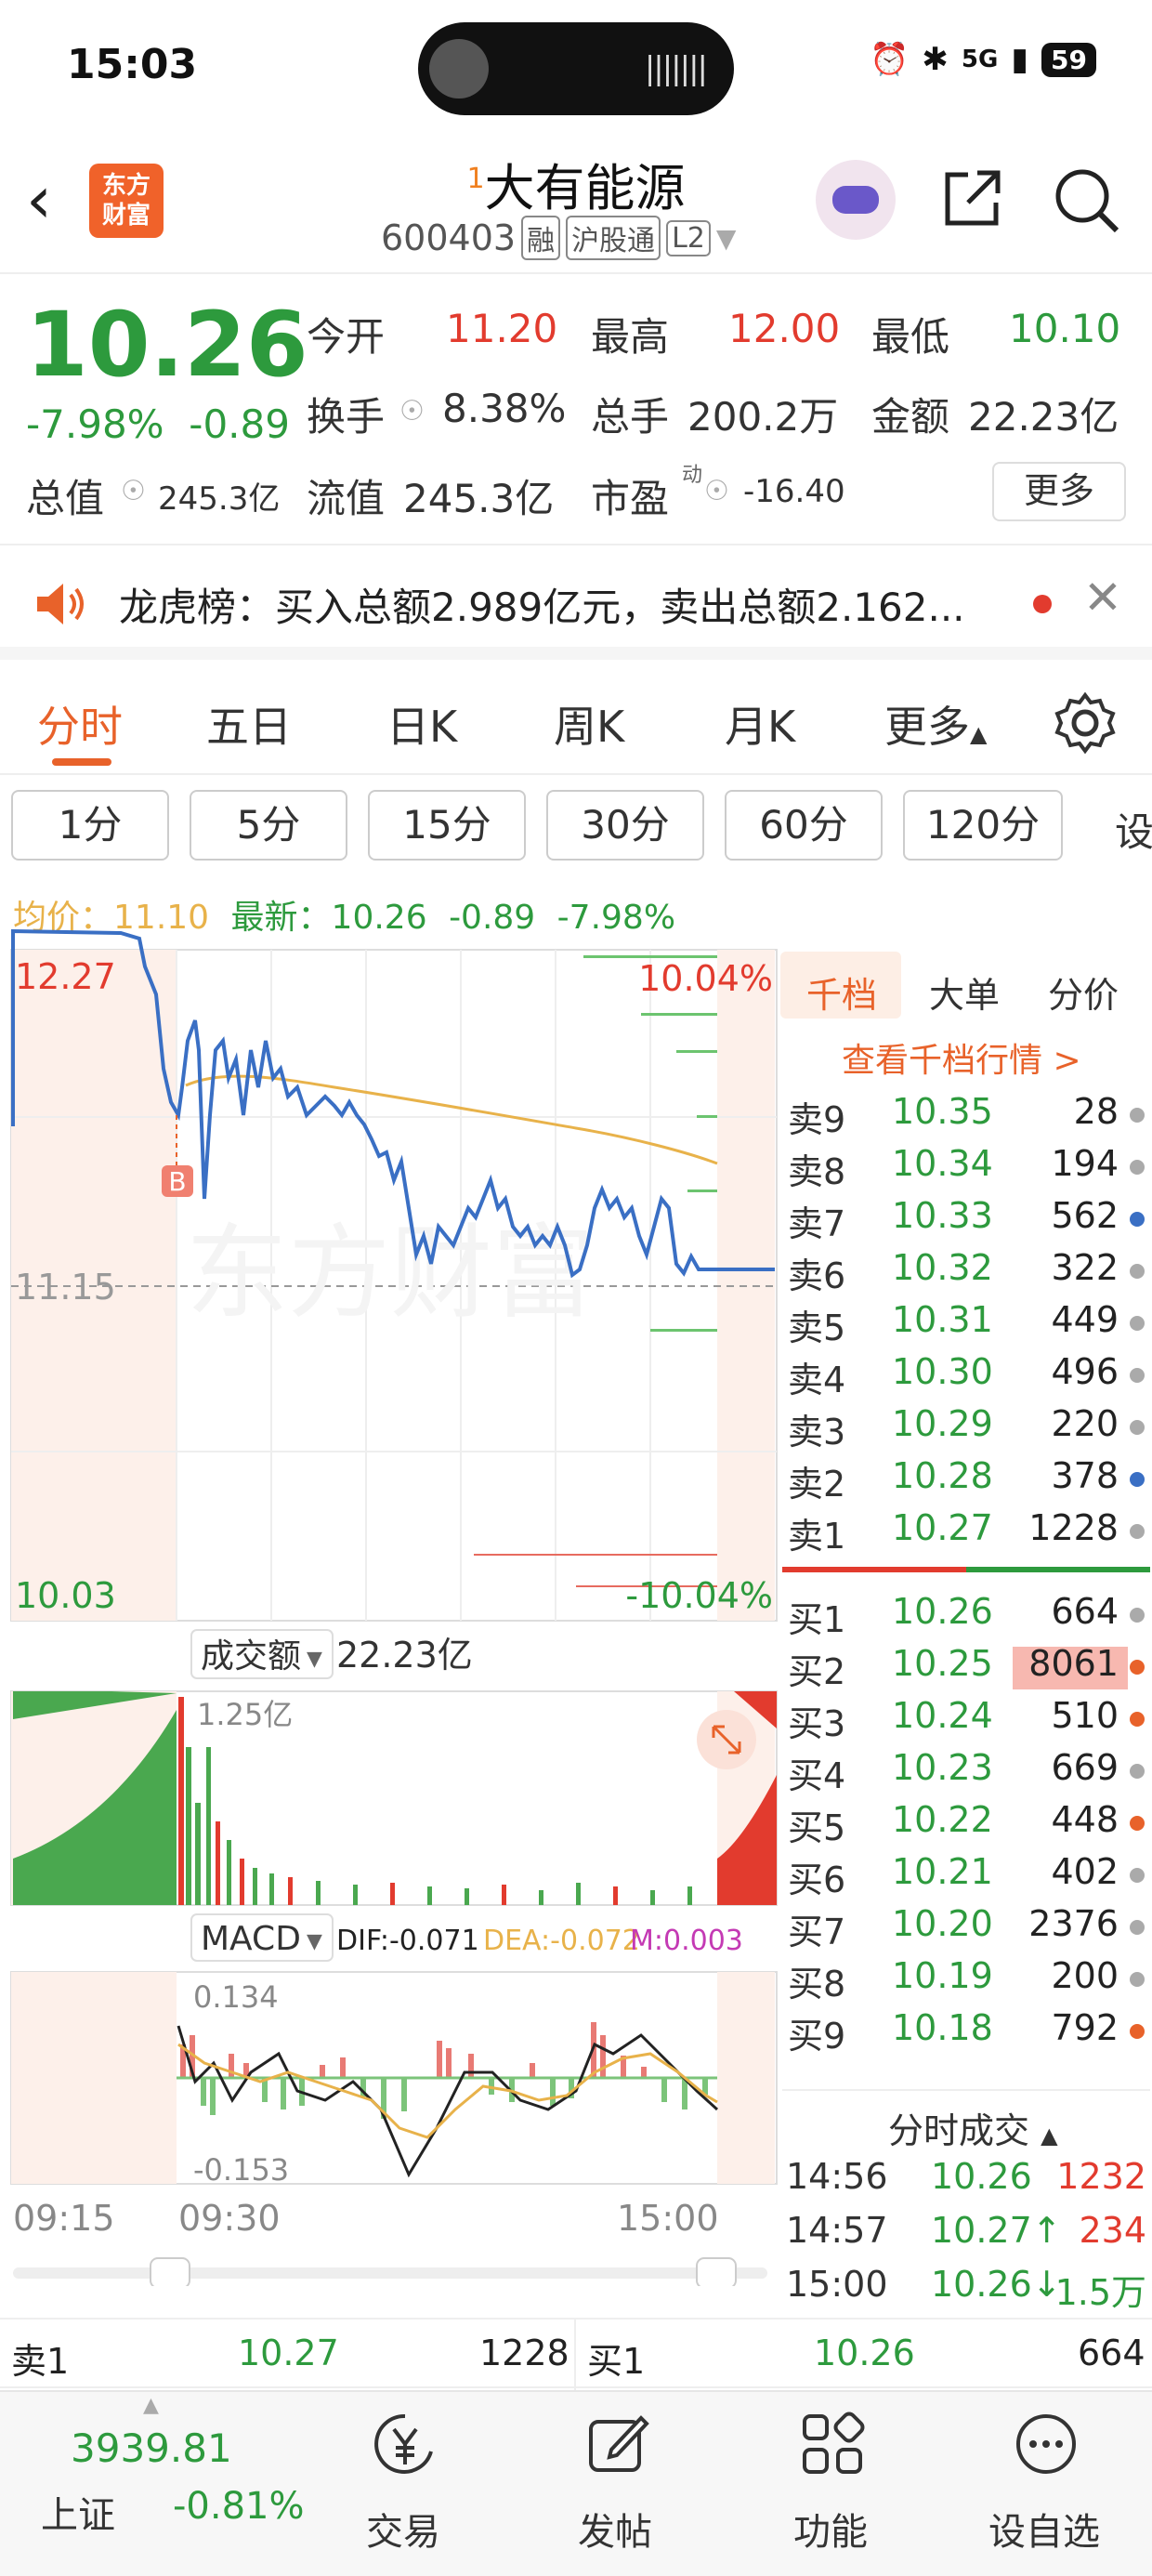 This screenshot has width=1152, height=2576. Describe the element at coordinates (65, 1287) in the screenshot. I see `y-mid-label: 11.15` at that location.